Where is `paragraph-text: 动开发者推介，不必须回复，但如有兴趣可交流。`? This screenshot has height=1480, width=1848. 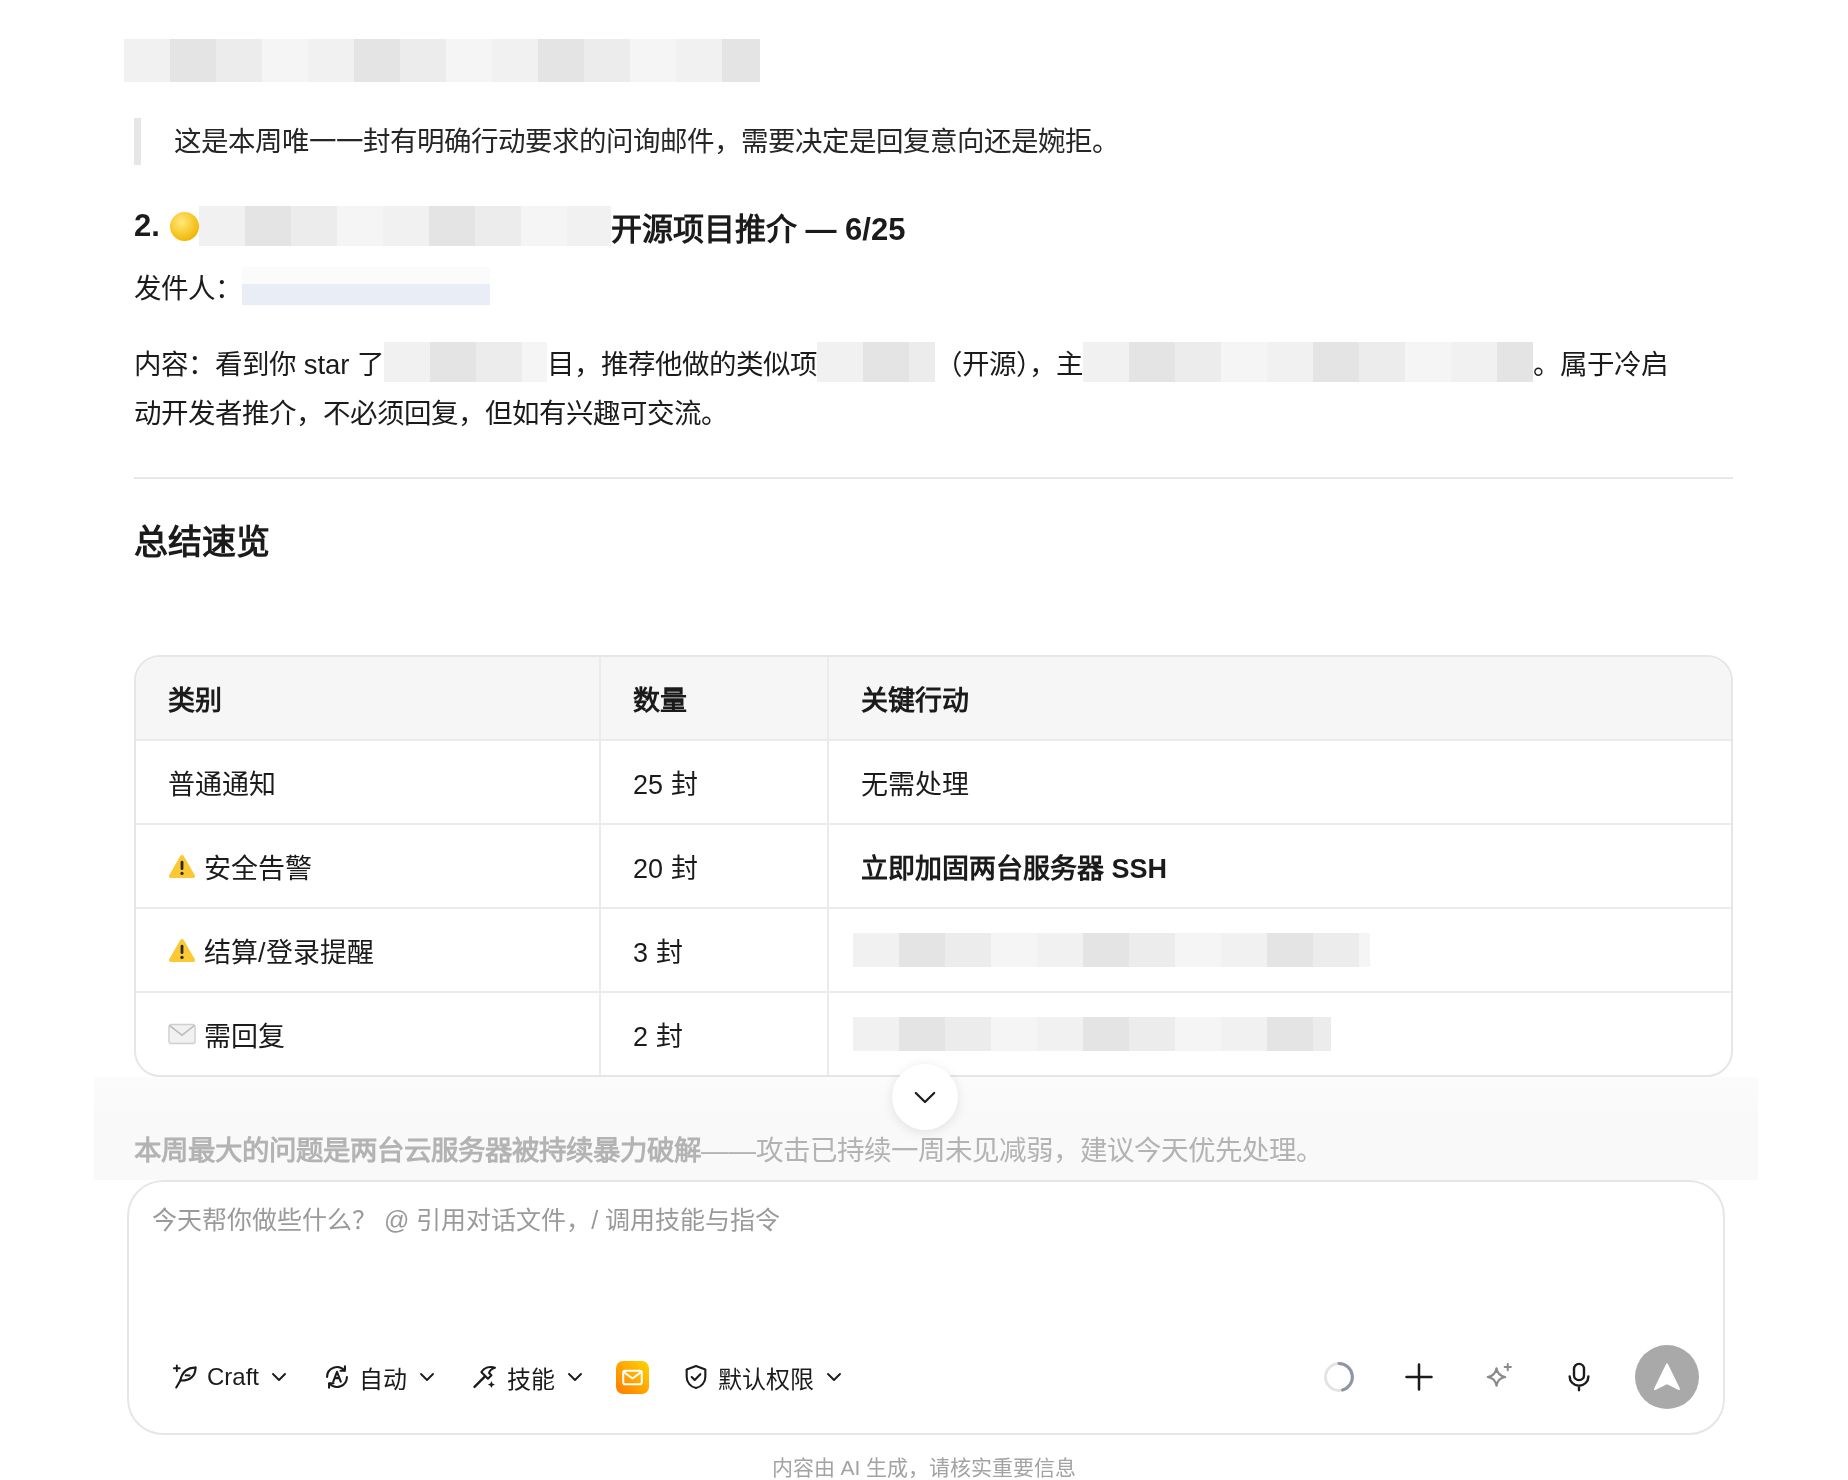 paragraph-text: 动开发者推介，不必须回复，但如有兴趣可交流。 is located at coordinates (431, 413).